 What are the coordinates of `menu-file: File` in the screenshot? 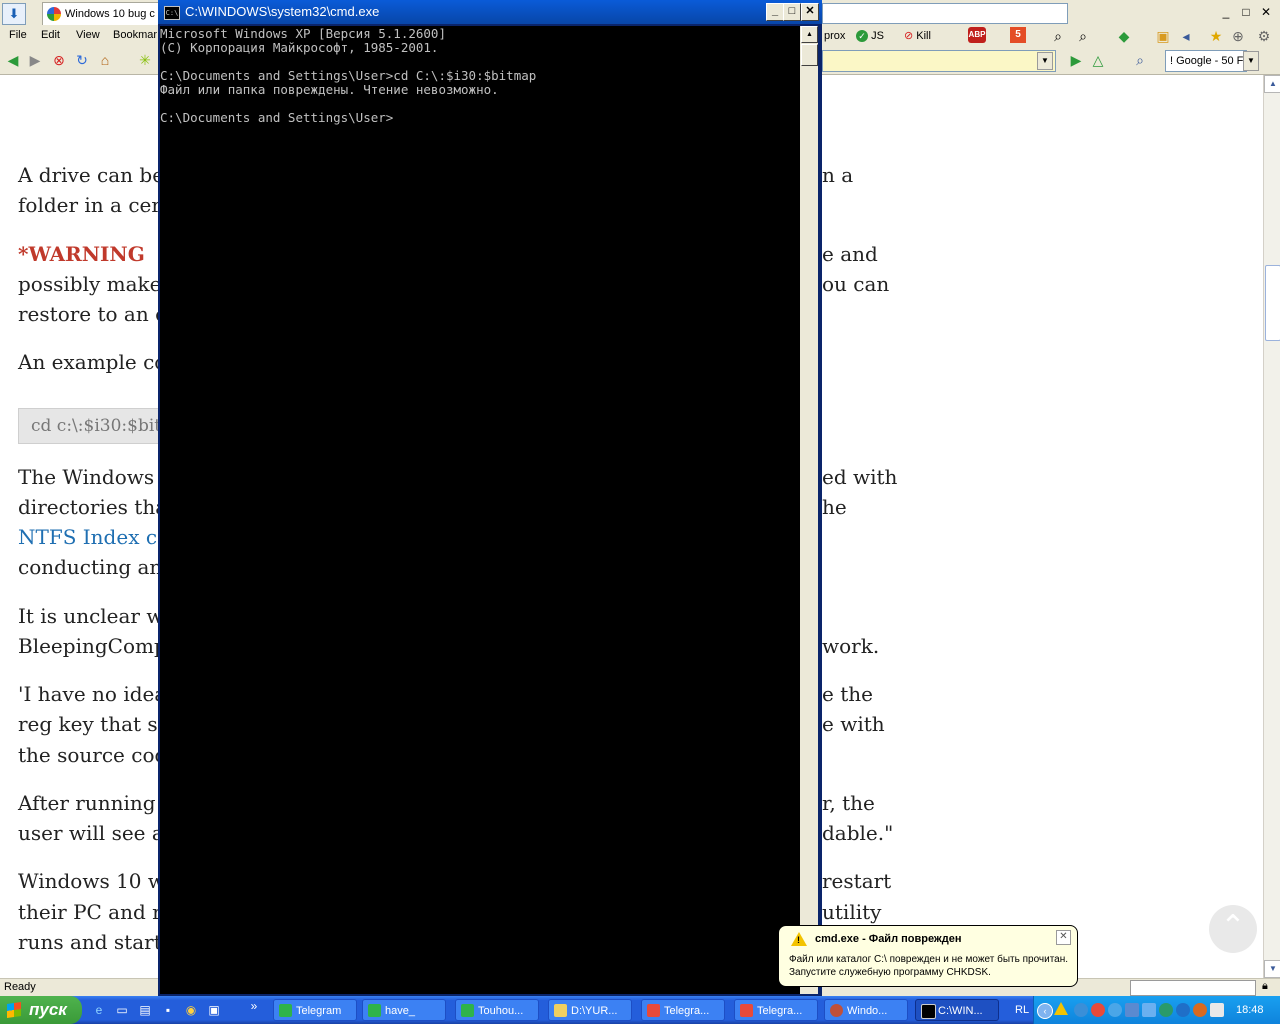 It's located at (18, 35).